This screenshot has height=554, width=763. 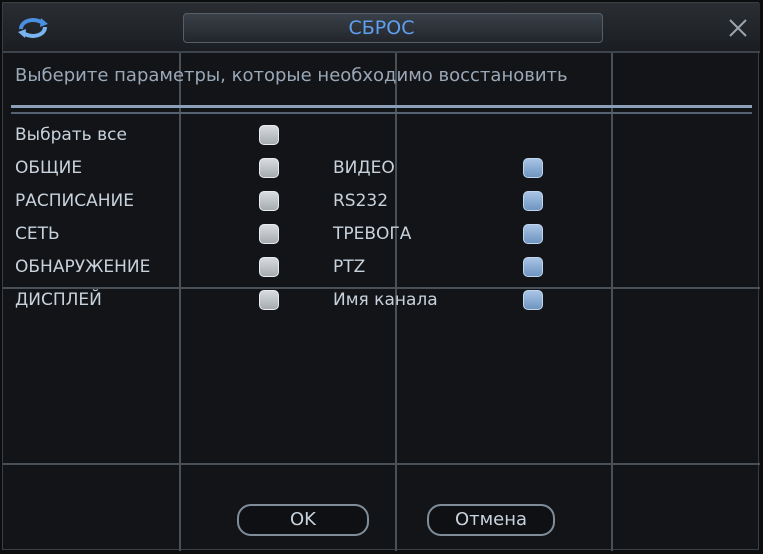 What do you see at coordinates (74, 201) in the screenshot?
I see `option-label-schedule: РАСПИСАНИЕ` at bounding box center [74, 201].